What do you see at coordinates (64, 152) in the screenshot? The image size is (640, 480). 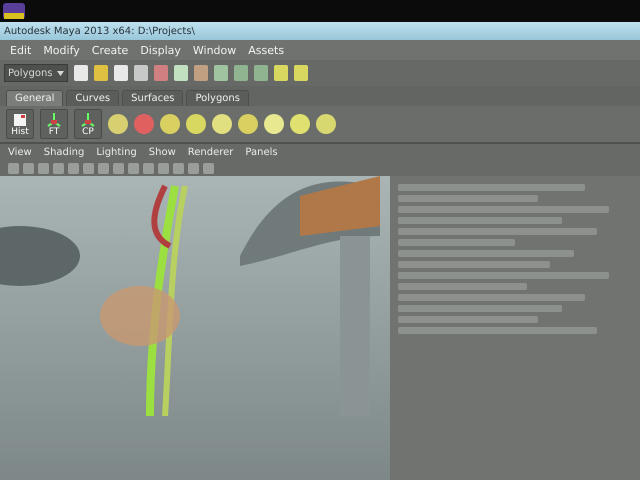 I see `panel-menu-item: Shading` at bounding box center [64, 152].